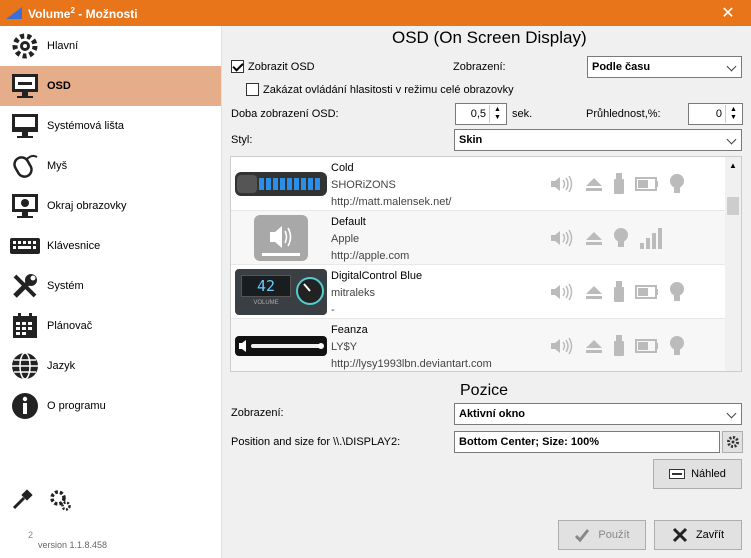  I want to click on sidebar-item-klavesnice: Klávesnice, so click(110, 246).